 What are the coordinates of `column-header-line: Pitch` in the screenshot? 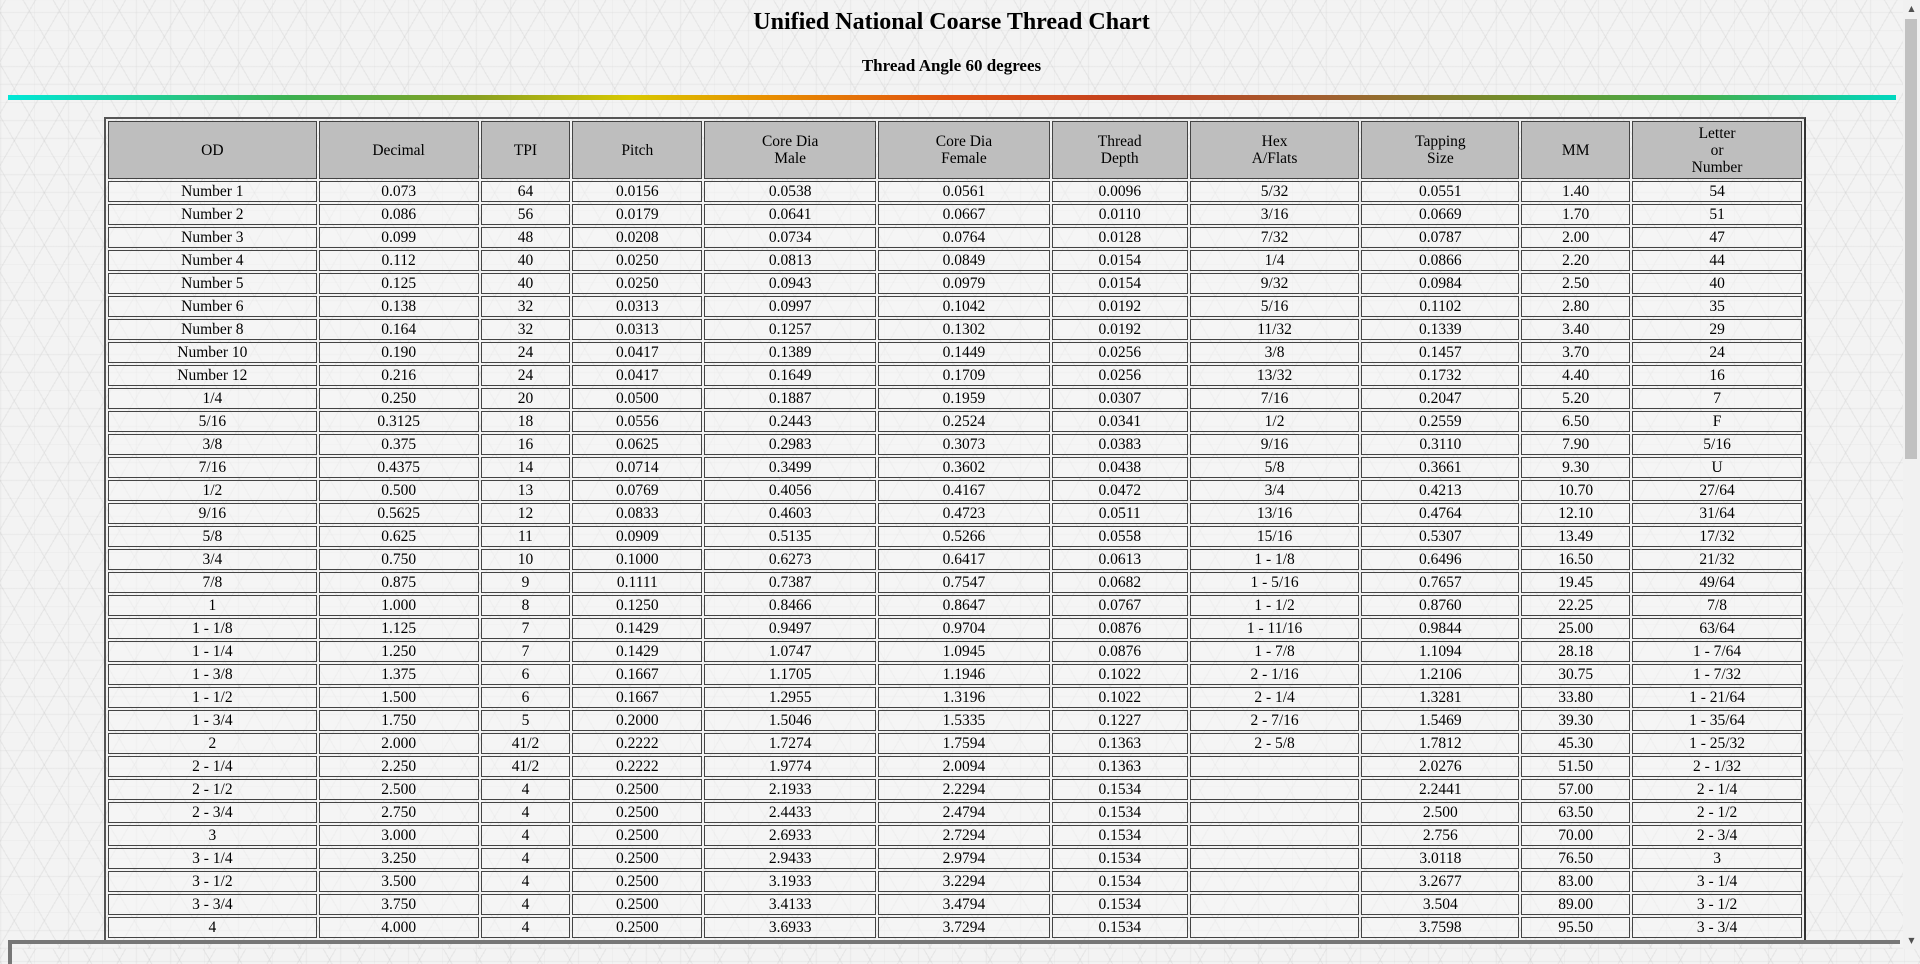 It's located at (637, 150).